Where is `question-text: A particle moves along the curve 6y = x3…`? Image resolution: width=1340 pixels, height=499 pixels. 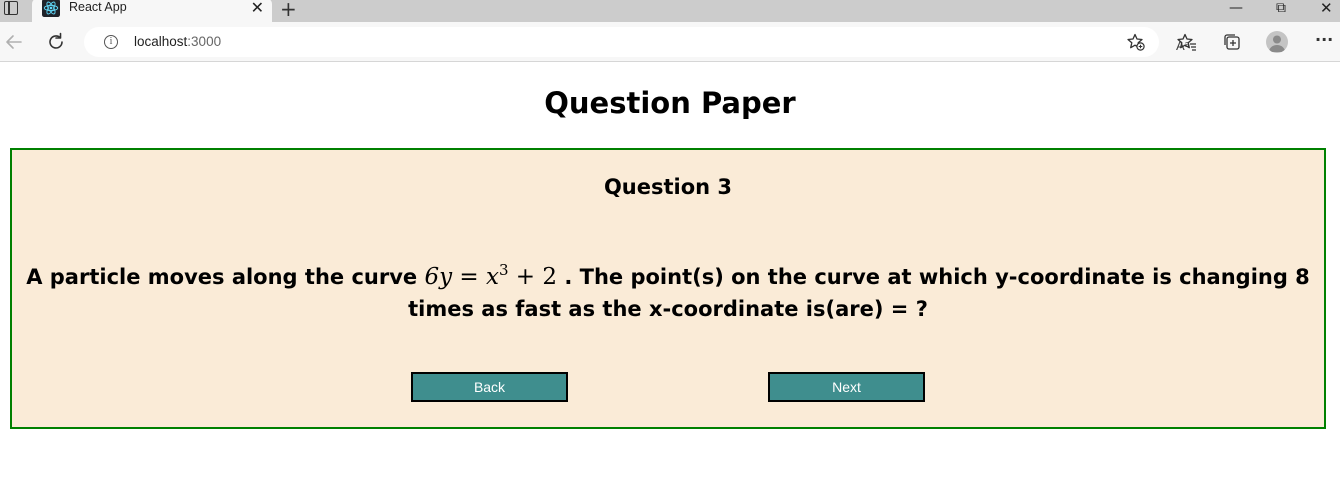 question-text: A particle moves along the curve 6y = x3… is located at coordinates (668, 293).